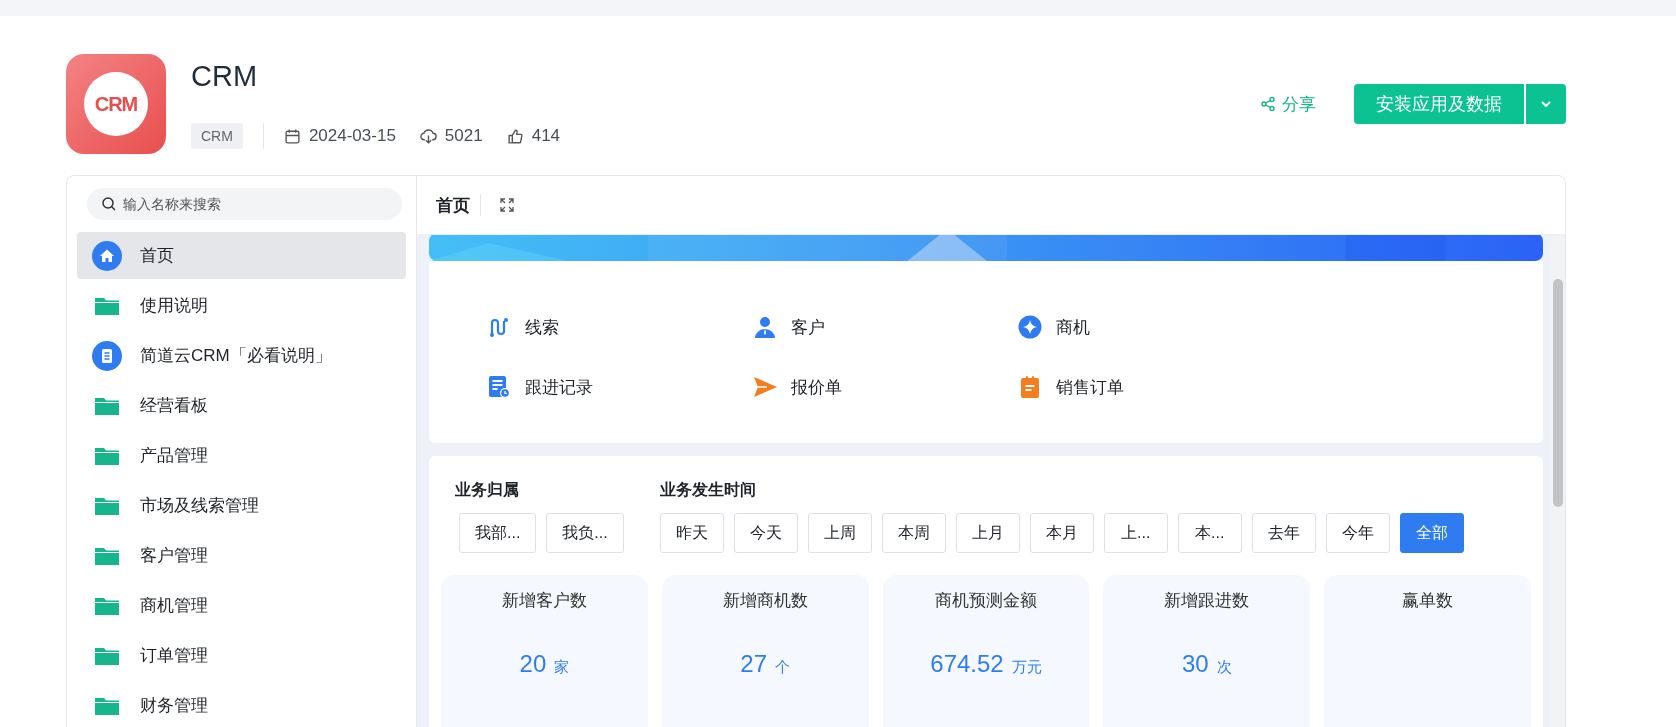 The image size is (1676, 727). What do you see at coordinates (691, 533) in the screenshot?
I see `filter-option: 昨天` at bounding box center [691, 533].